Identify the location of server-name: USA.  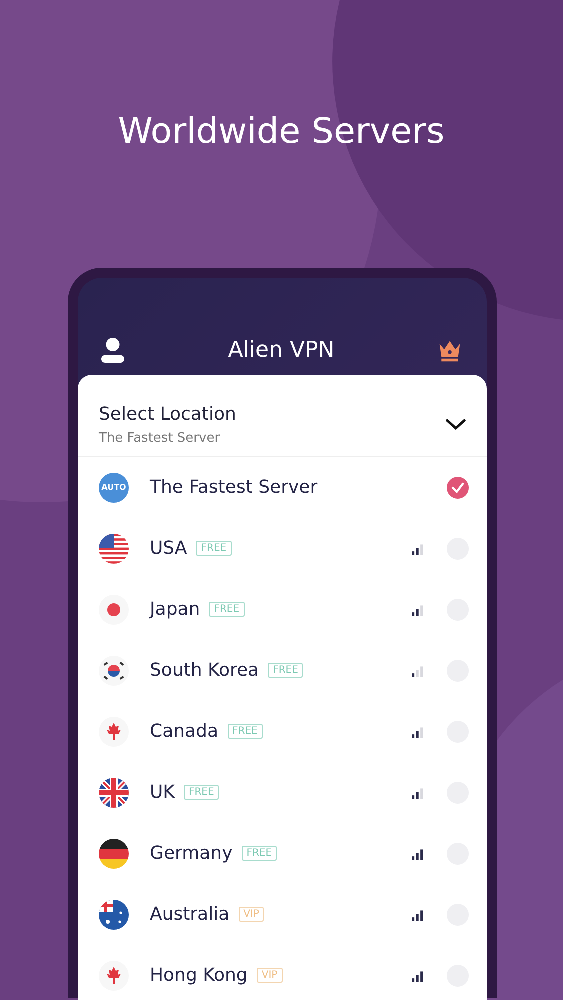
(169, 548).